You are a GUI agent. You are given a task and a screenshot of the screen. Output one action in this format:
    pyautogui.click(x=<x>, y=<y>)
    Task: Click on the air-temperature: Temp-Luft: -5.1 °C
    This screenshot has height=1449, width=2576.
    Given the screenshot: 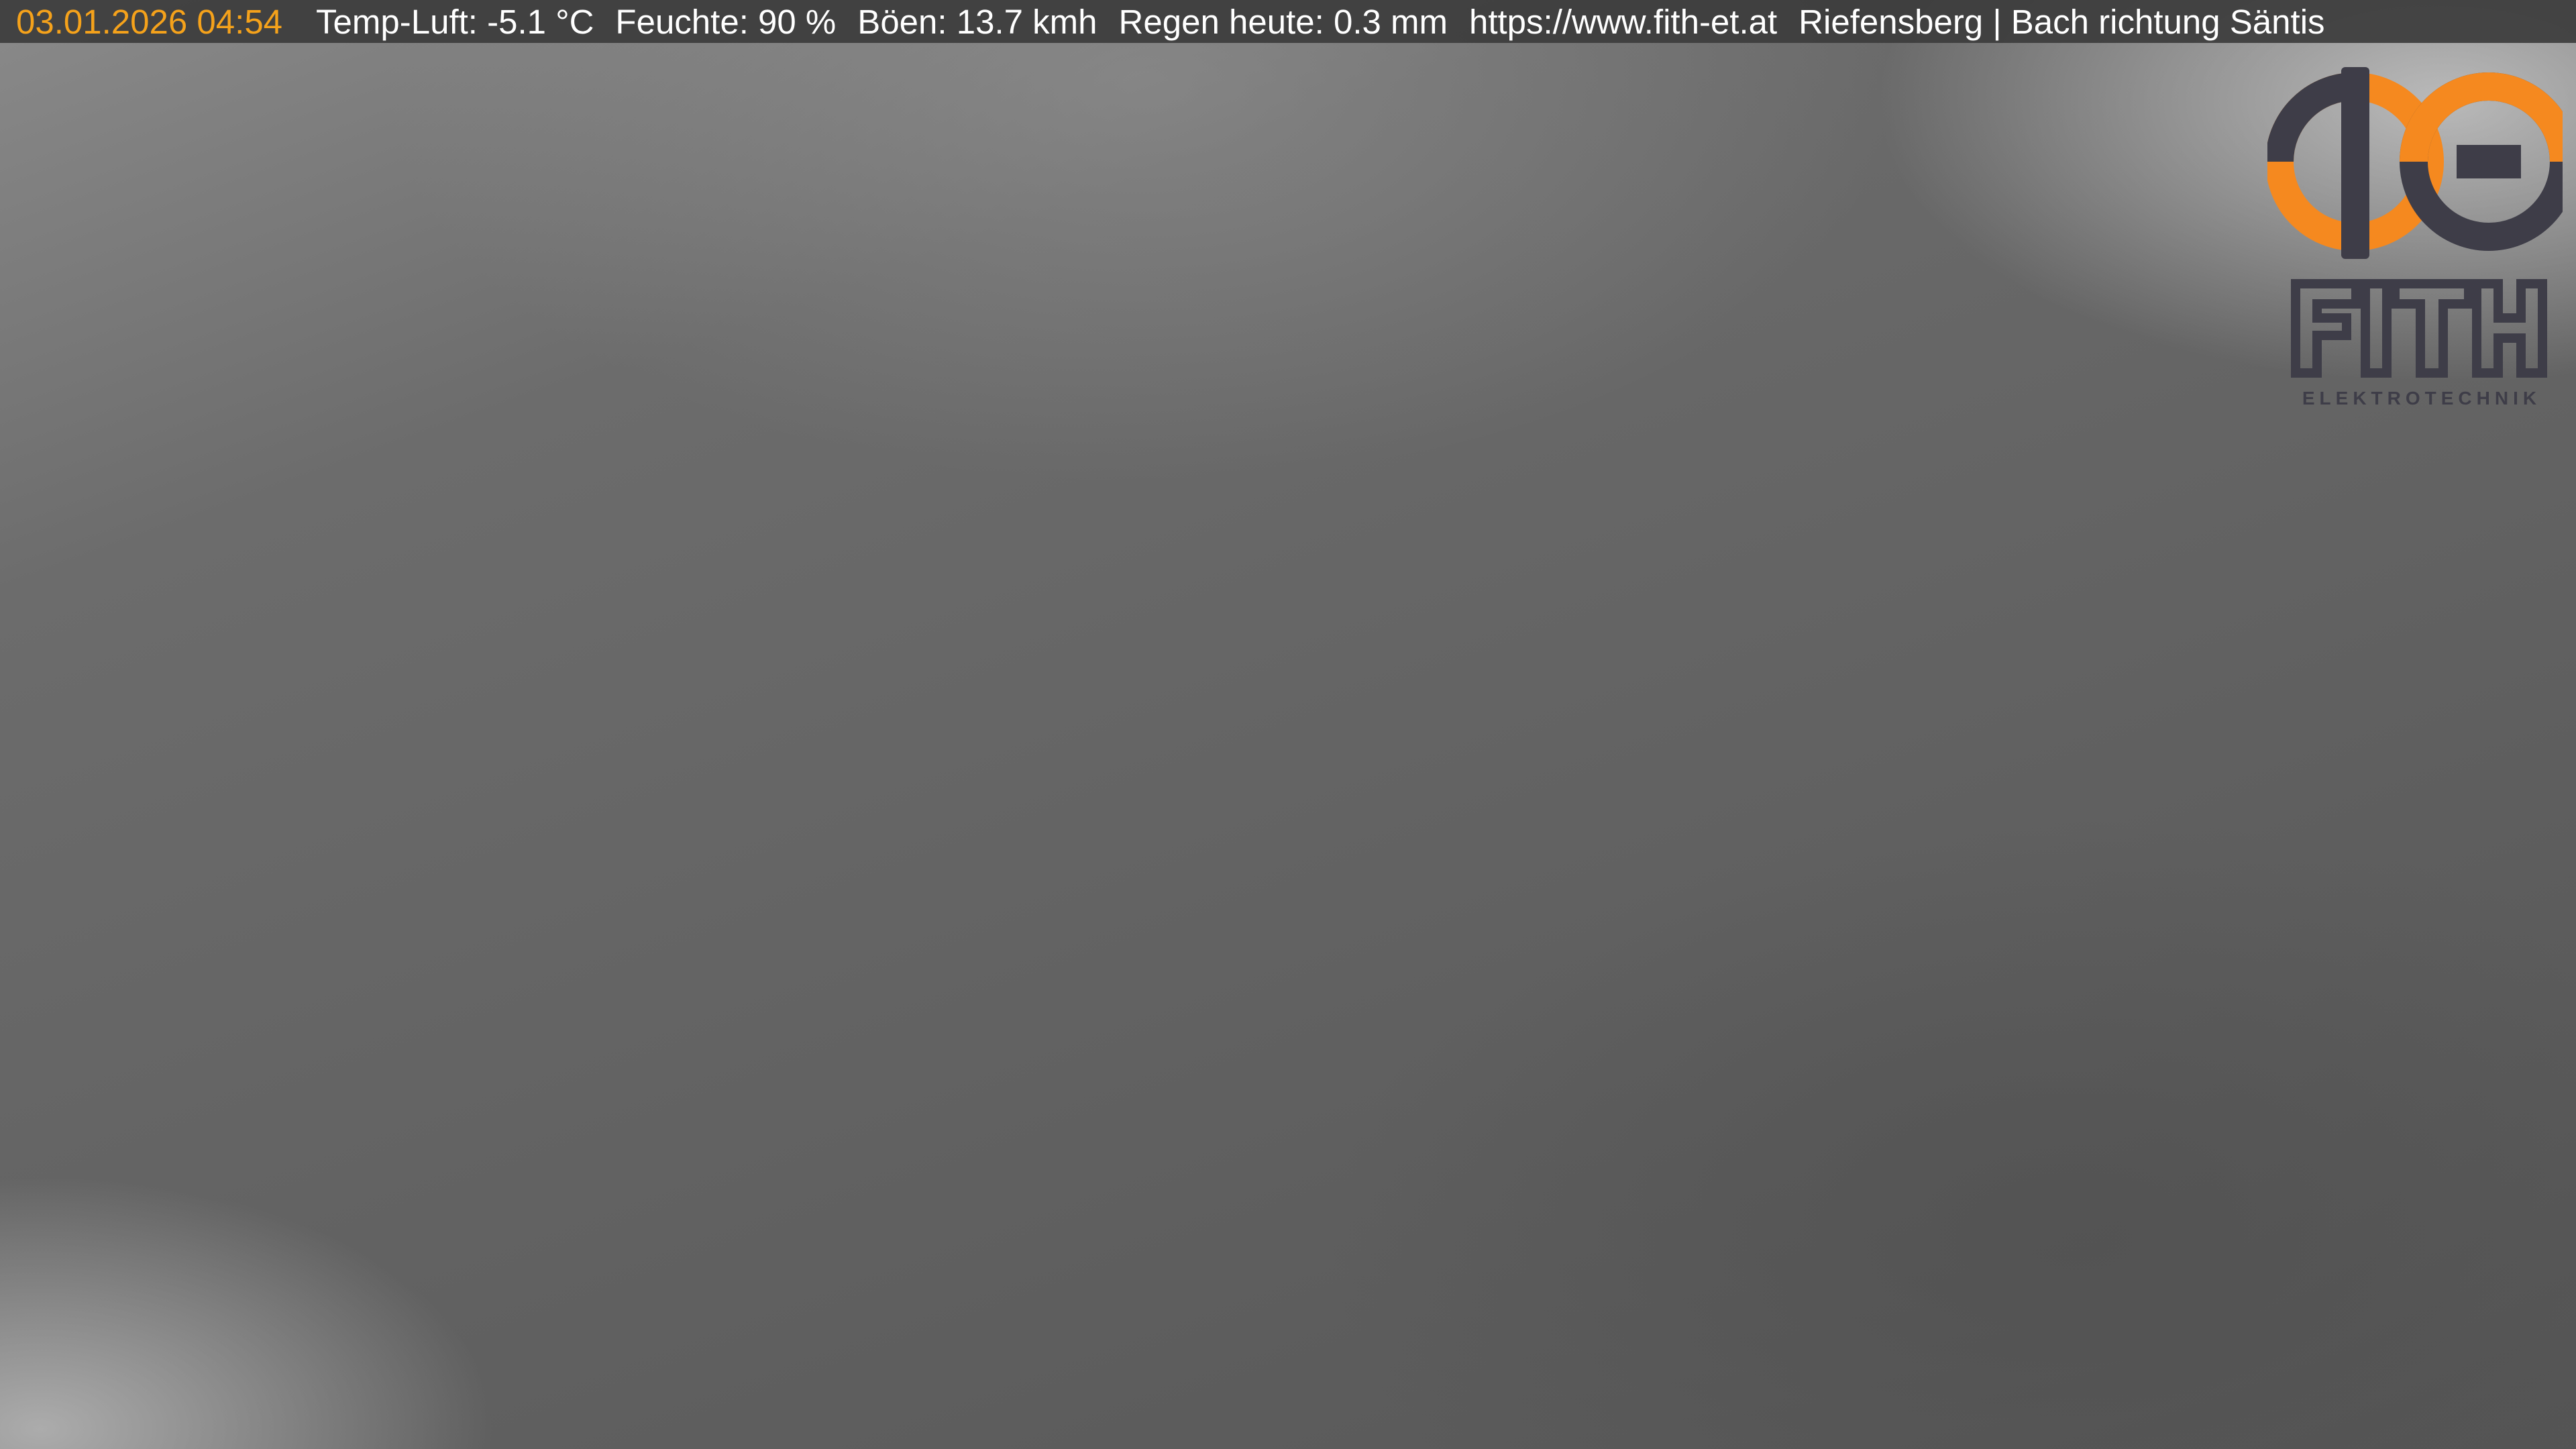 What is the action you would take?
    pyautogui.click(x=455, y=21)
    